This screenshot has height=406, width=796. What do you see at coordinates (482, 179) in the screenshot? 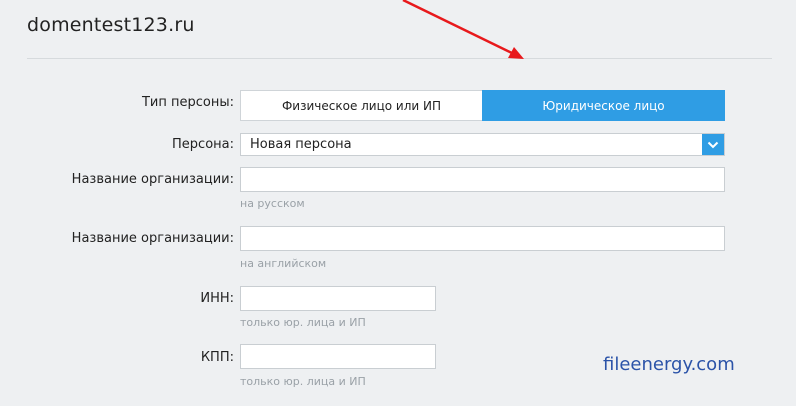
I see `org-name-ru-input` at bounding box center [482, 179].